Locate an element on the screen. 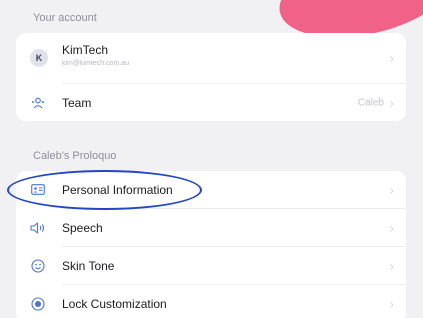  team-row: Team Caleb › is located at coordinates (211, 102).